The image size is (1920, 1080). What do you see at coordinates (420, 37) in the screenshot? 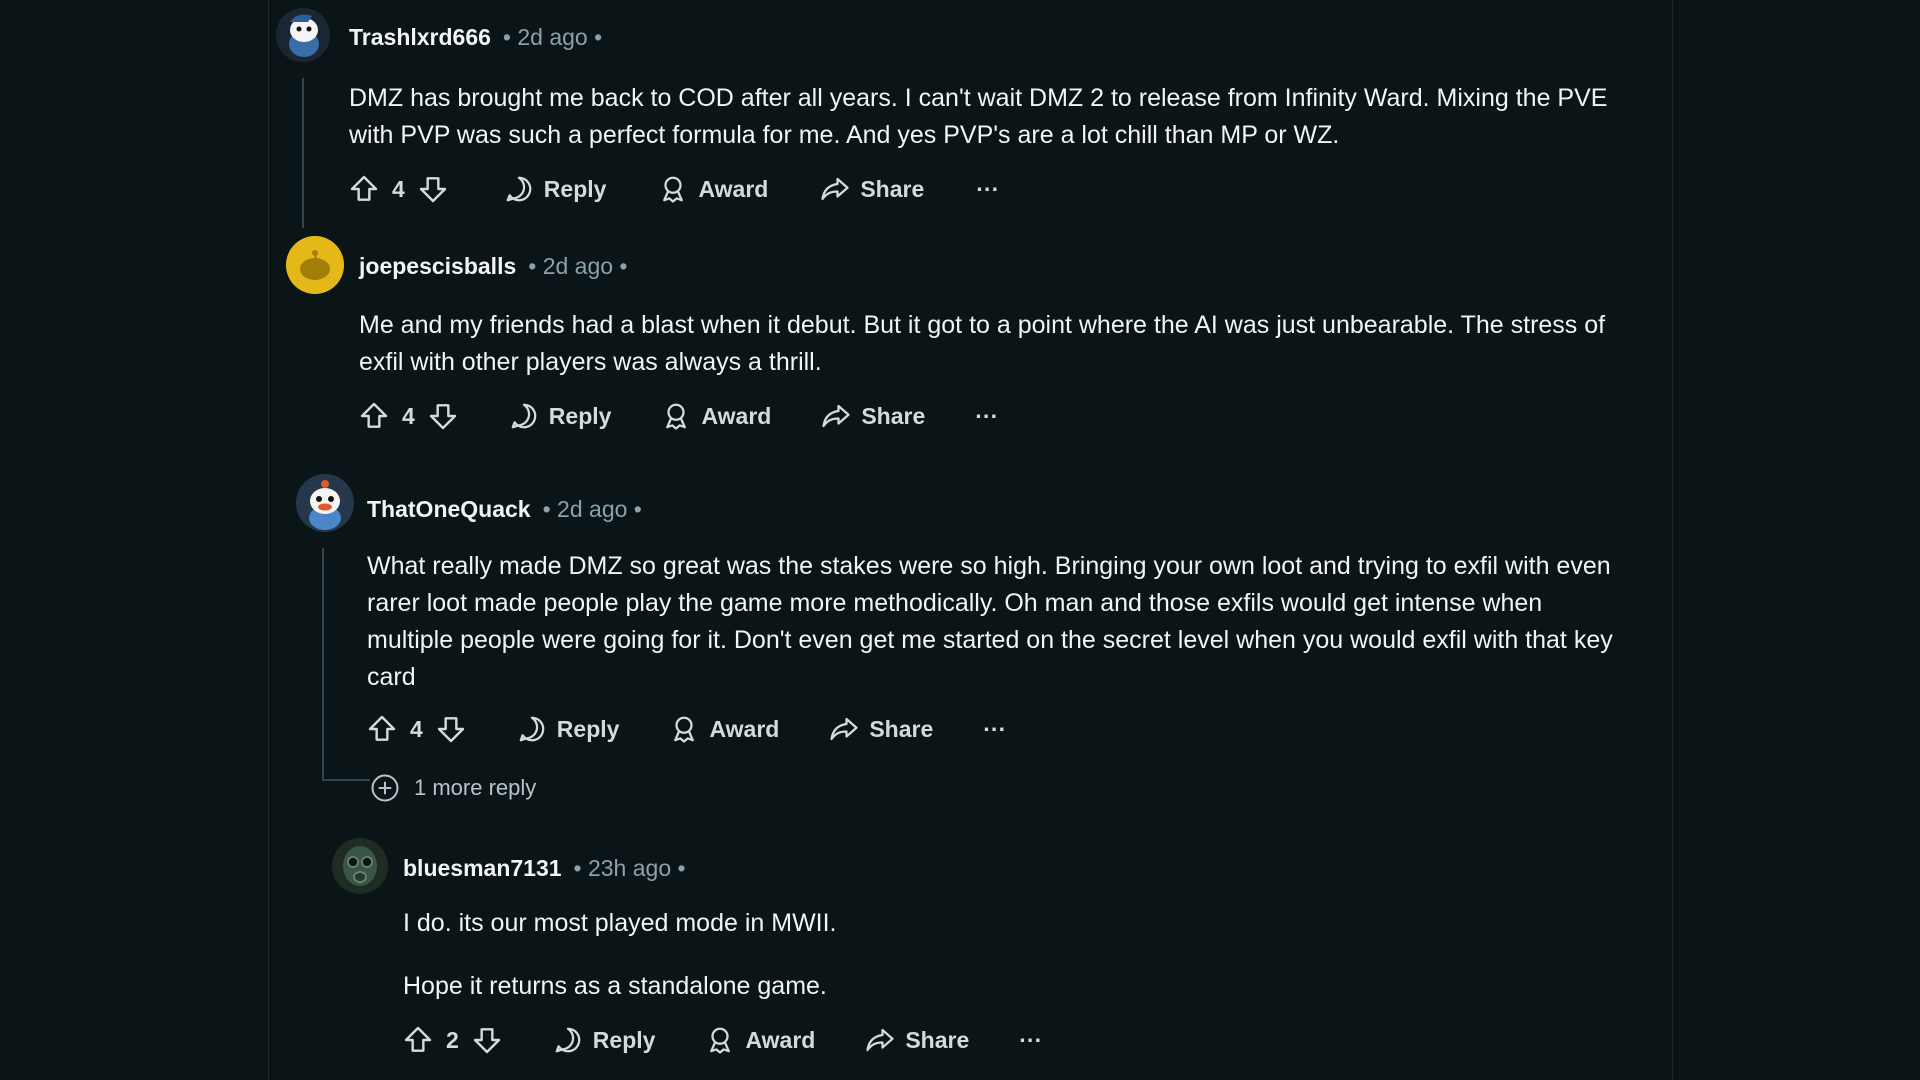
I see `username: Trashlxrd666` at bounding box center [420, 37].